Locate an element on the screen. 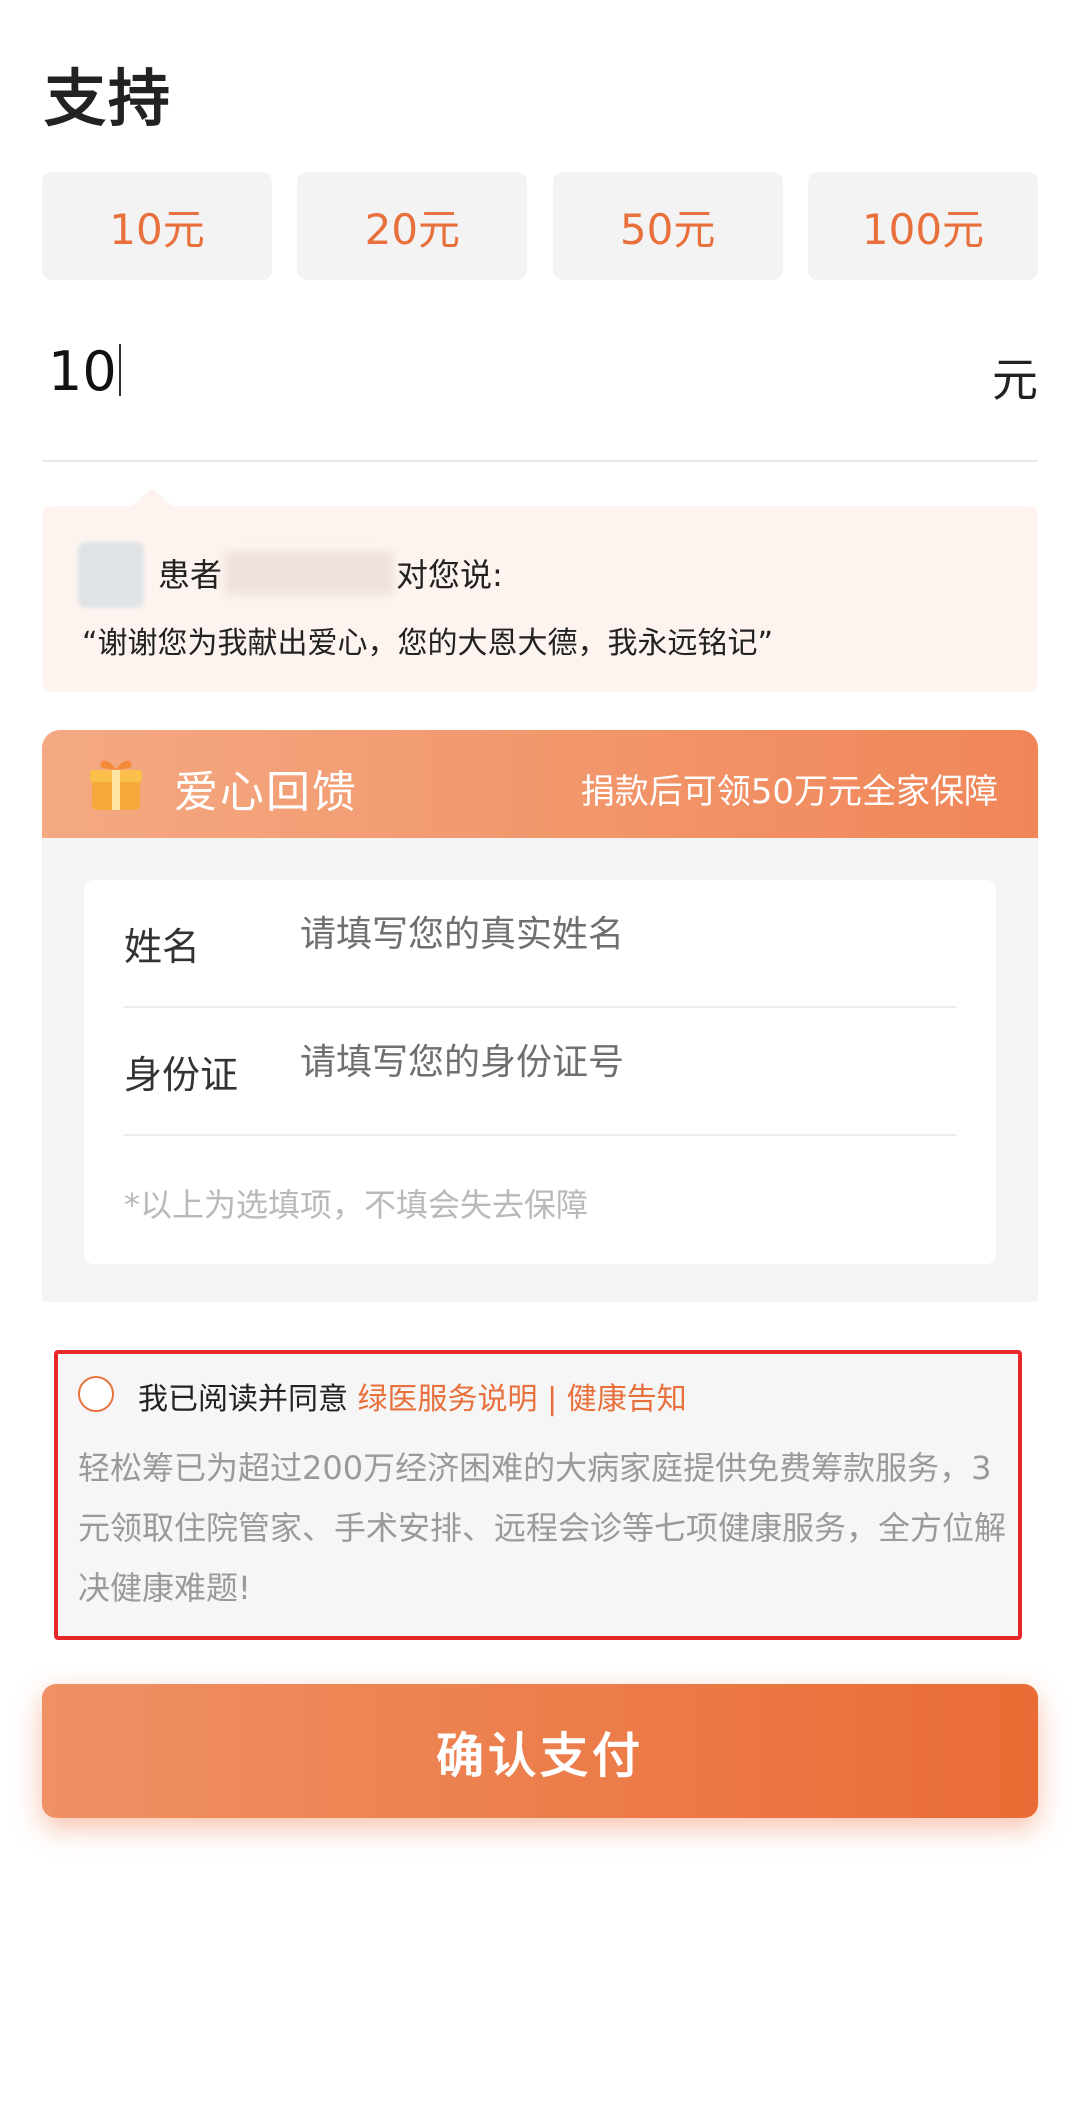 The image size is (1080, 2123). name-field is located at coordinates (620, 934).